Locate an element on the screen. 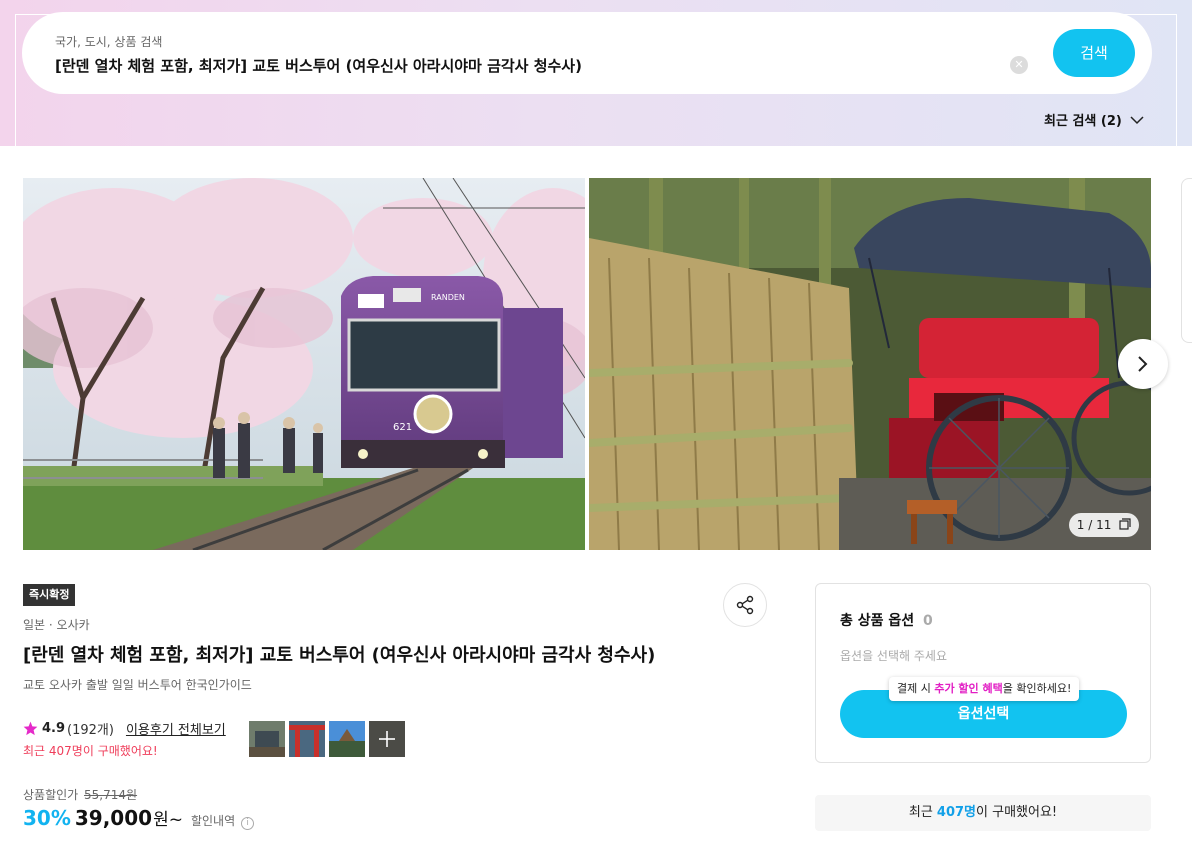  review-thumbnail-more is located at coordinates (387, 739).